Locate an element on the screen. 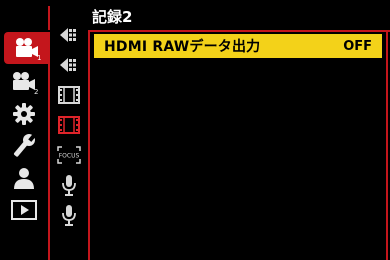  tab-my-menu is located at coordinates (24, 178).